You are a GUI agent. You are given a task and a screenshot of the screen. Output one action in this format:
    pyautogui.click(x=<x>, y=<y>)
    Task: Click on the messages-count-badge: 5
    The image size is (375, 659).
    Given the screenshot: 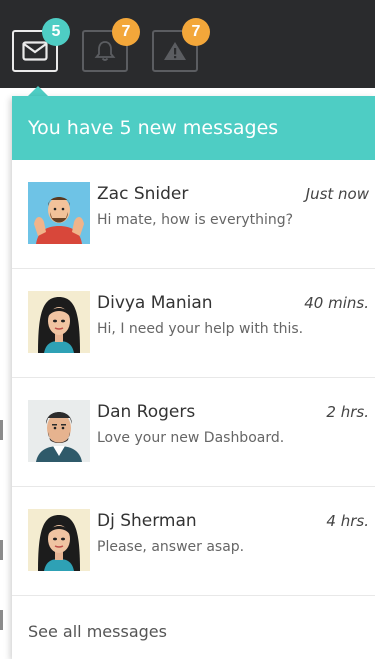 What is the action you would take?
    pyautogui.click(x=56, y=32)
    